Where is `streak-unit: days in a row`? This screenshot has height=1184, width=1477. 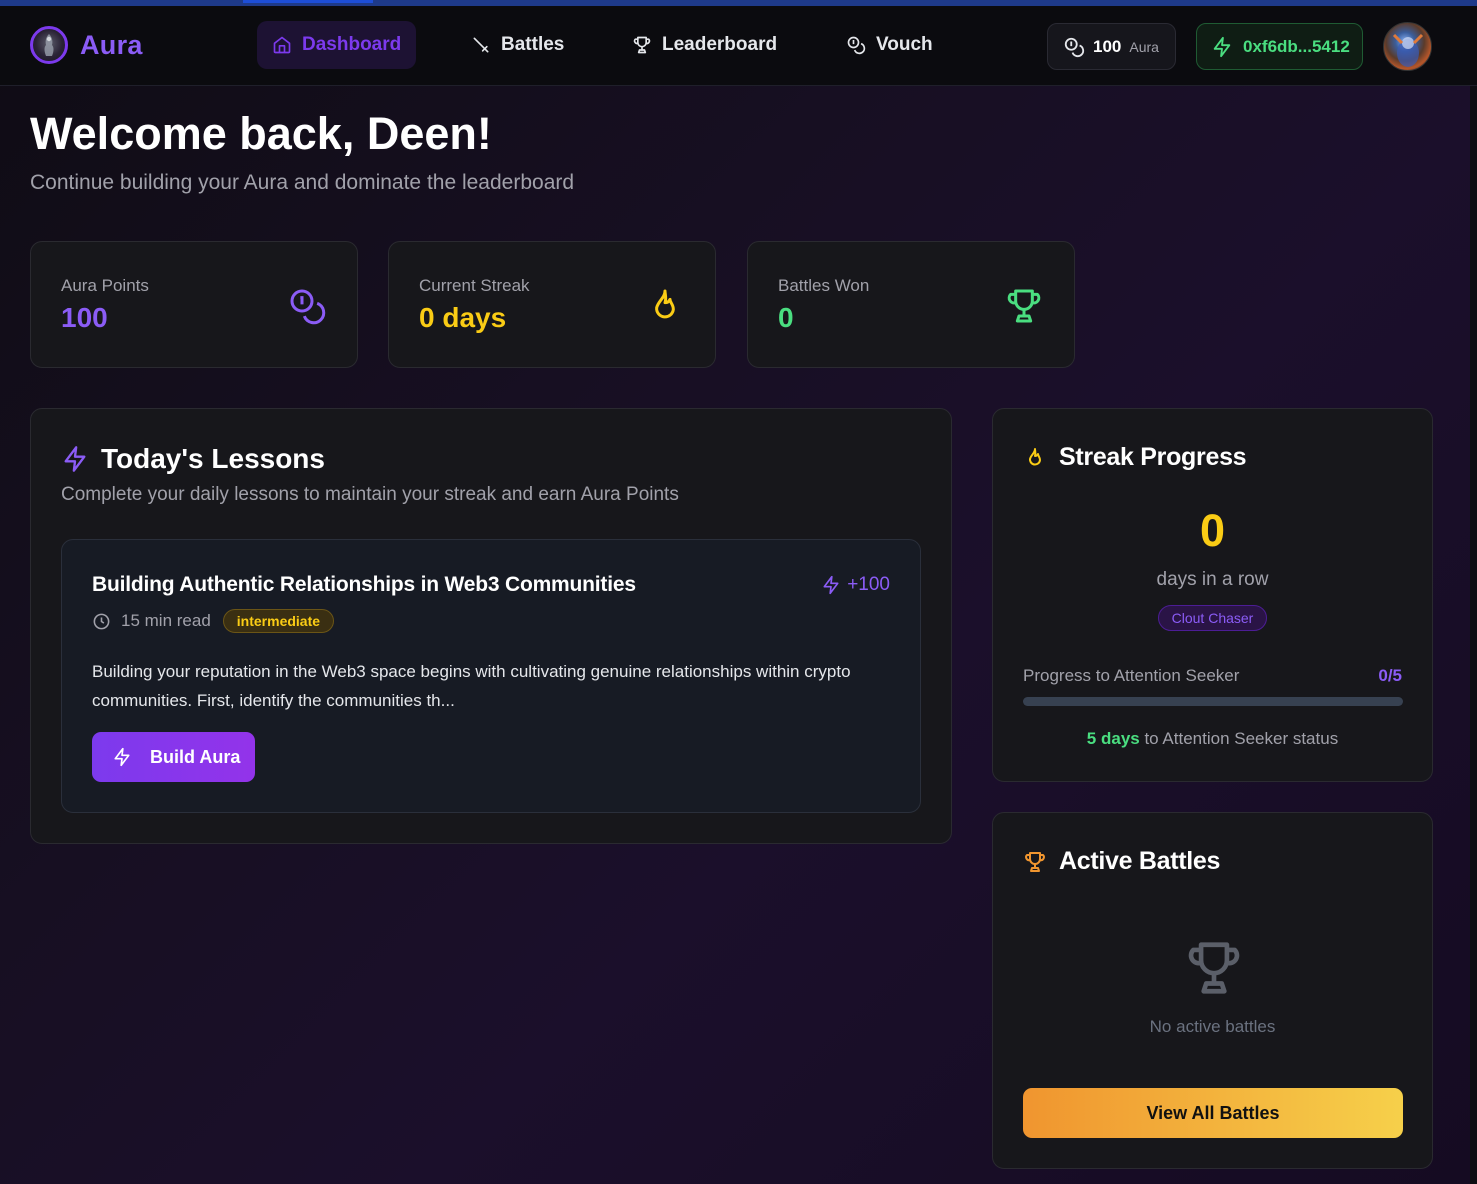
streak-unit: days in a row is located at coordinates (1212, 579).